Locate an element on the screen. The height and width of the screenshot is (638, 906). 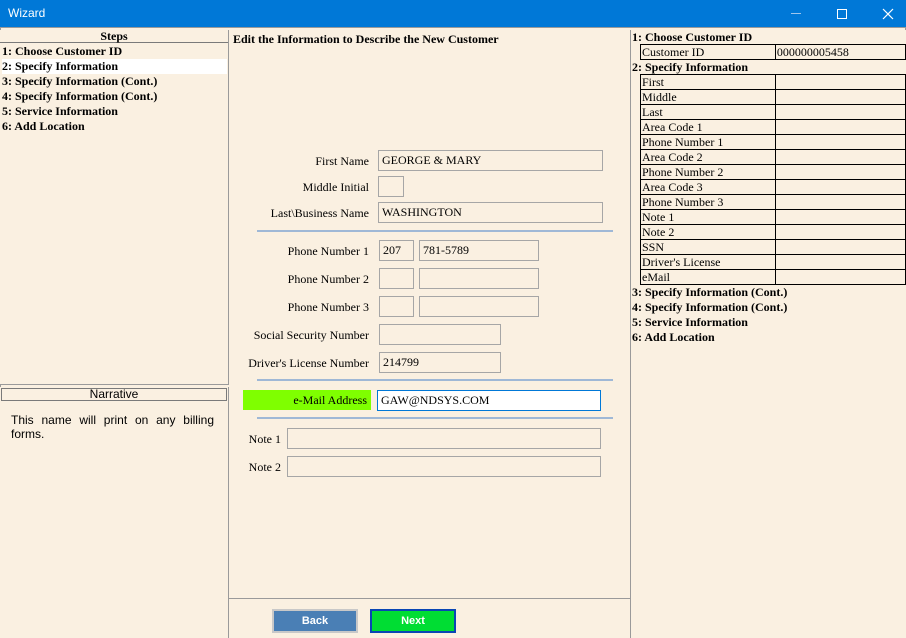
drivers-license-input: 214799 is located at coordinates (440, 362).